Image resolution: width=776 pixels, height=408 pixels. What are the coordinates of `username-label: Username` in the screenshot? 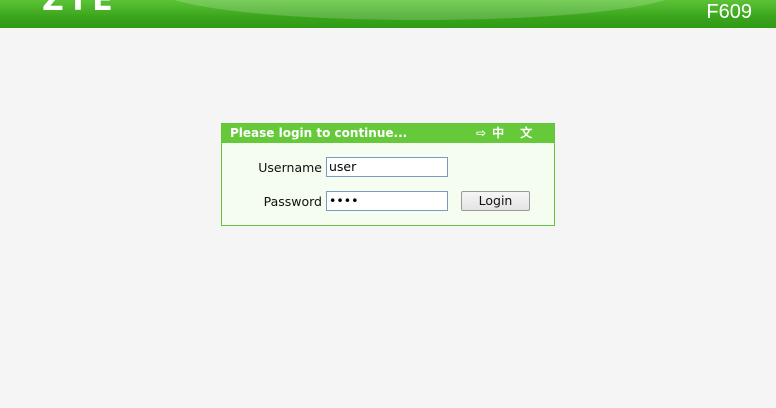 It's located at (290, 167).